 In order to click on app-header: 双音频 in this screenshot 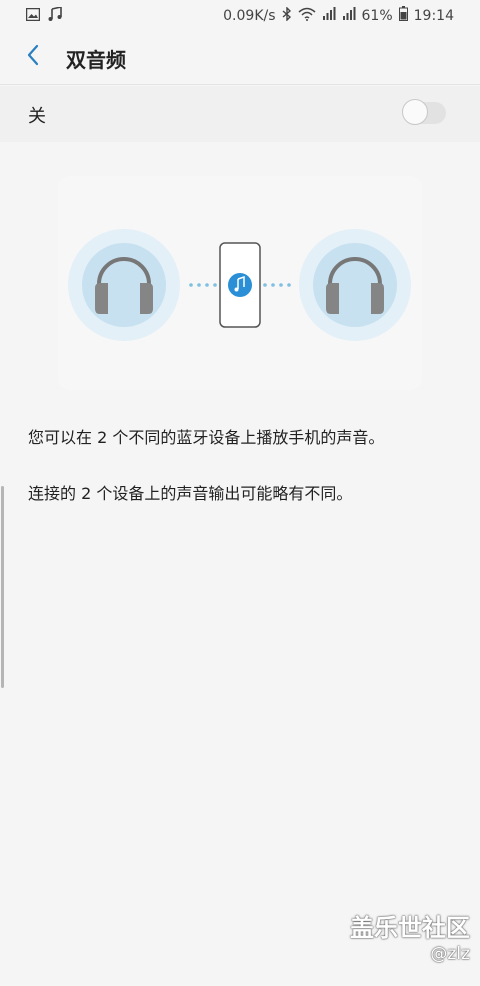, I will do `click(240, 57)`.